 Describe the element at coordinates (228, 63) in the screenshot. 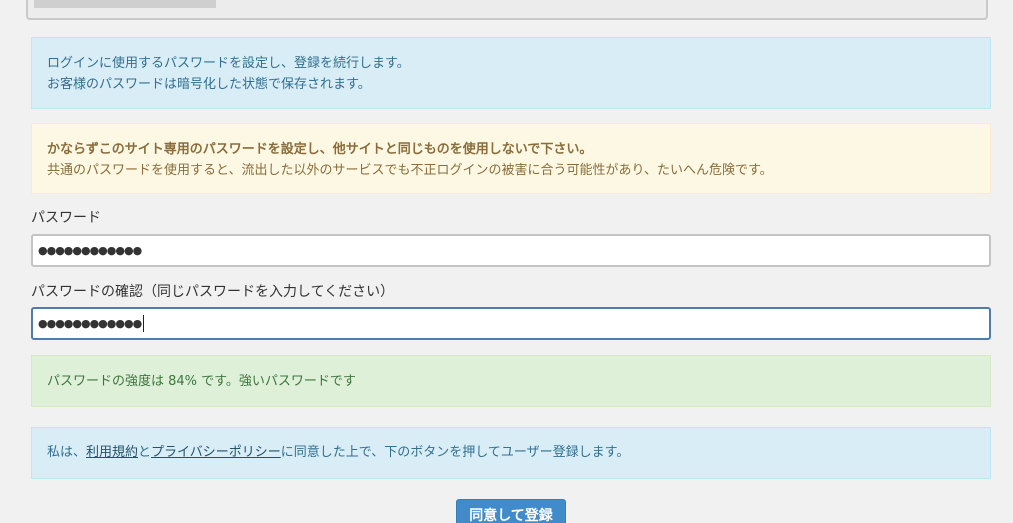

I see `info-notice-line1: ログインに使用するパスワードを設定し、登録を続行します。` at that location.